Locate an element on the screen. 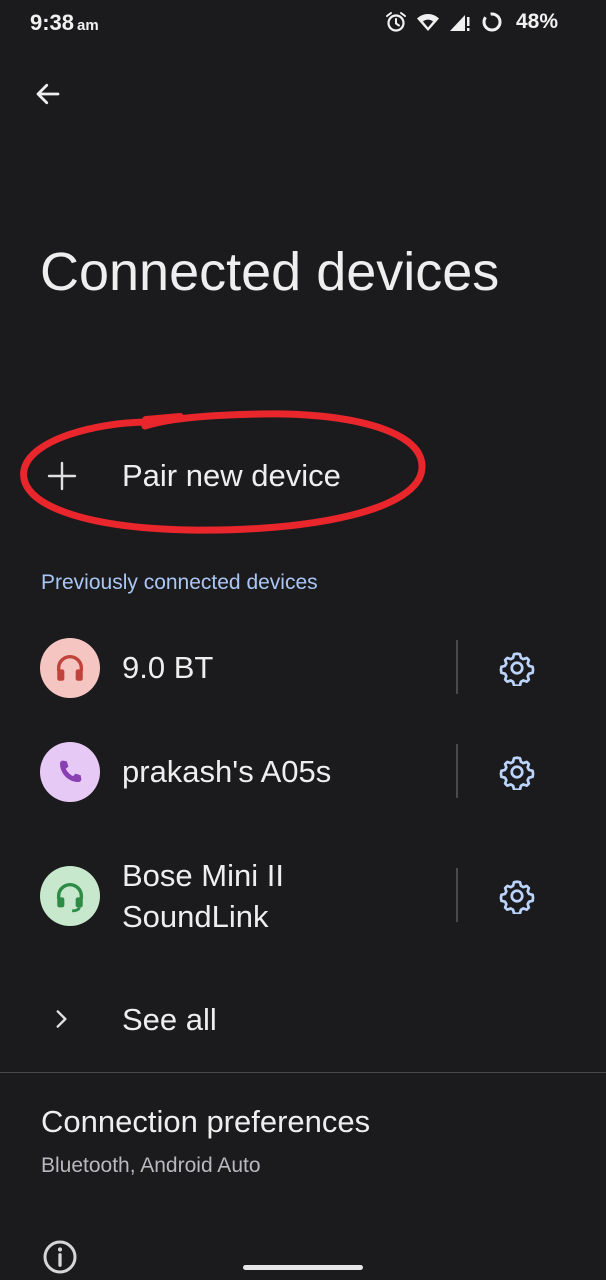  see-all-label: See all is located at coordinates (169, 1019).